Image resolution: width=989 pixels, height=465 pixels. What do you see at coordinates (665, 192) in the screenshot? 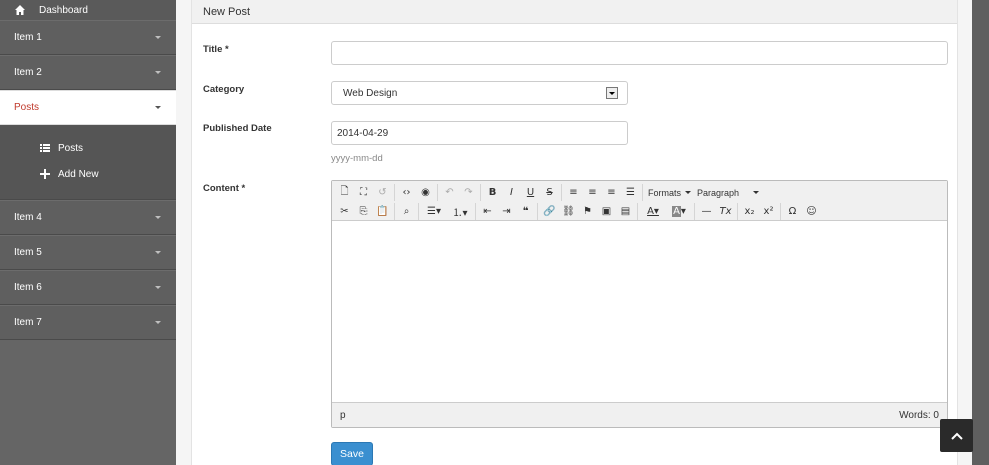
I see `formats-label: Formats` at bounding box center [665, 192].